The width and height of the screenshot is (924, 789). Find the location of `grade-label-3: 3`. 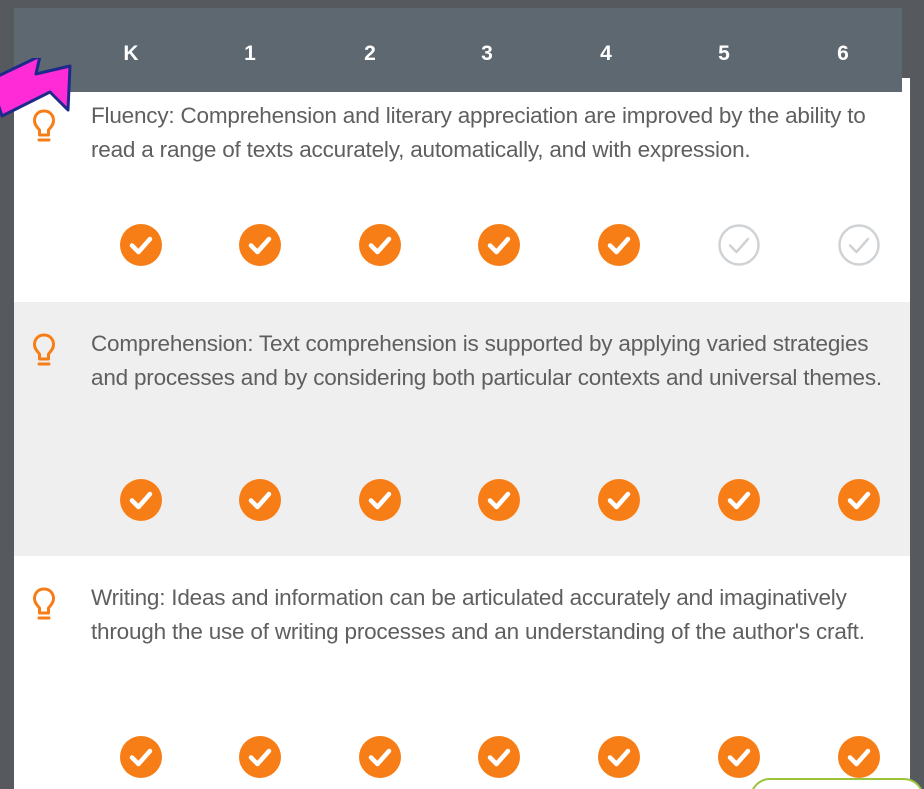

grade-label-3: 3 is located at coordinates (487, 53).